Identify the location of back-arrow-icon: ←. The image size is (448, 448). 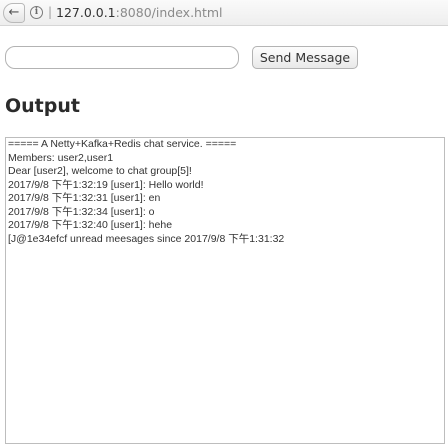
(14, 13).